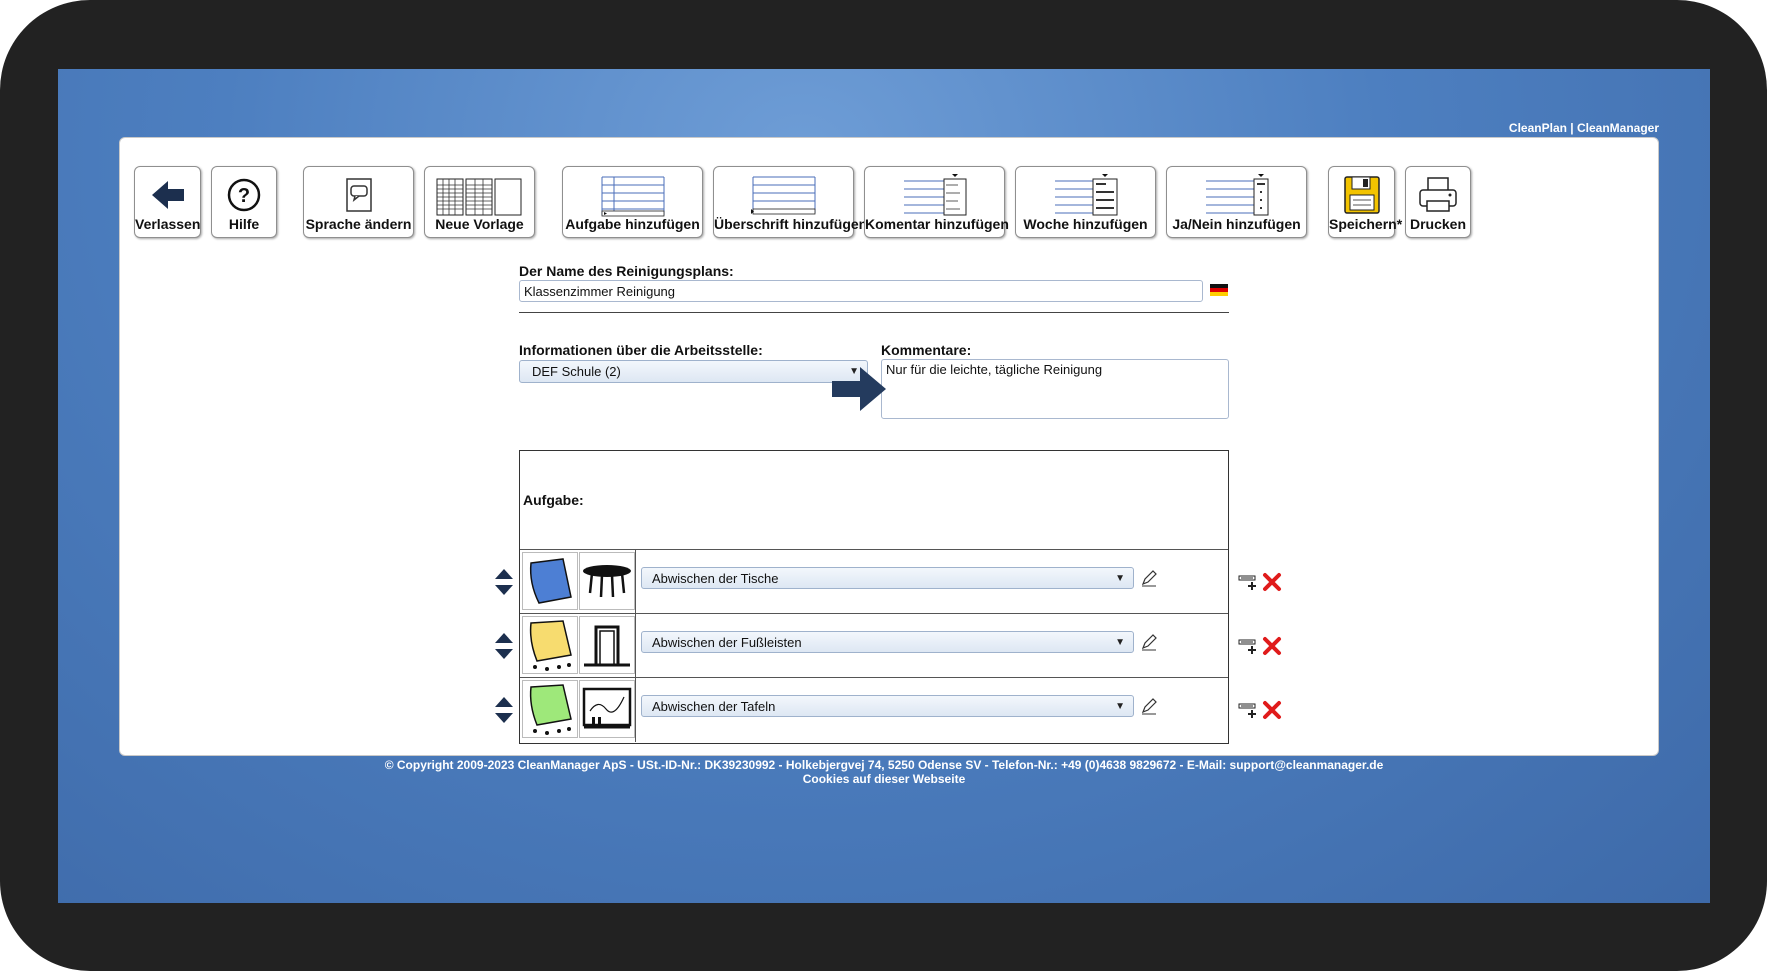 This screenshot has width=1767, height=971. What do you see at coordinates (937, 224) in the screenshot?
I see `add-comment-label: Komentar hinzufügen` at bounding box center [937, 224].